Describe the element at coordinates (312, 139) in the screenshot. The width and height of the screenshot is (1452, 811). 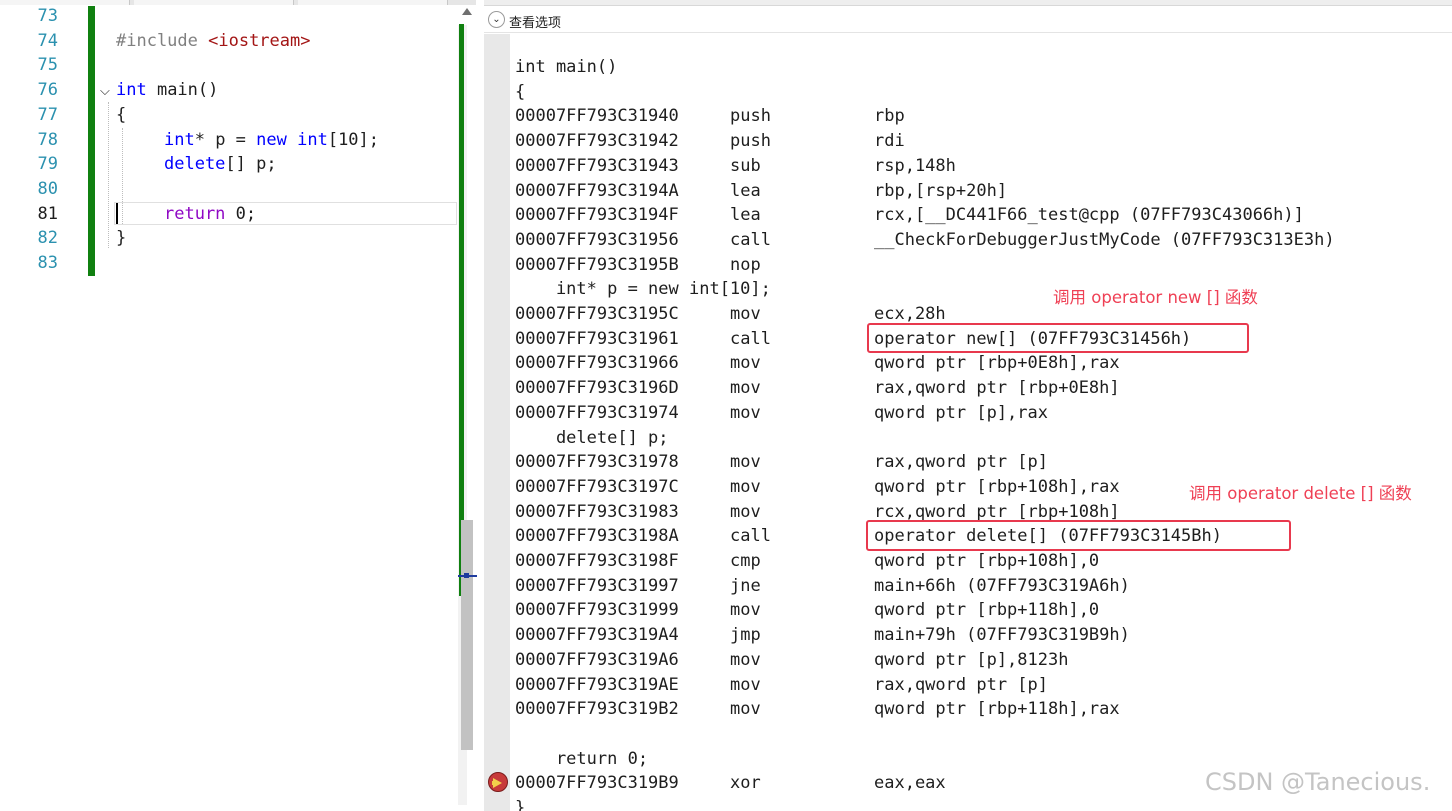
I see `keyword: int` at that location.